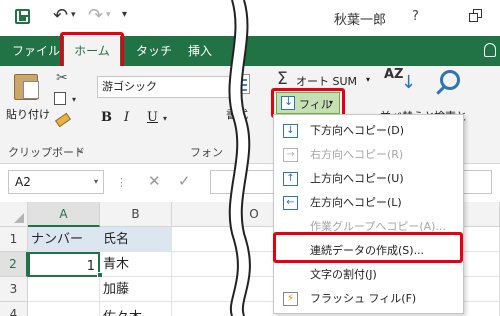  What do you see at coordinates (80, 151) in the screenshot?
I see `clipboard-launcher-icon: ↘` at bounding box center [80, 151].